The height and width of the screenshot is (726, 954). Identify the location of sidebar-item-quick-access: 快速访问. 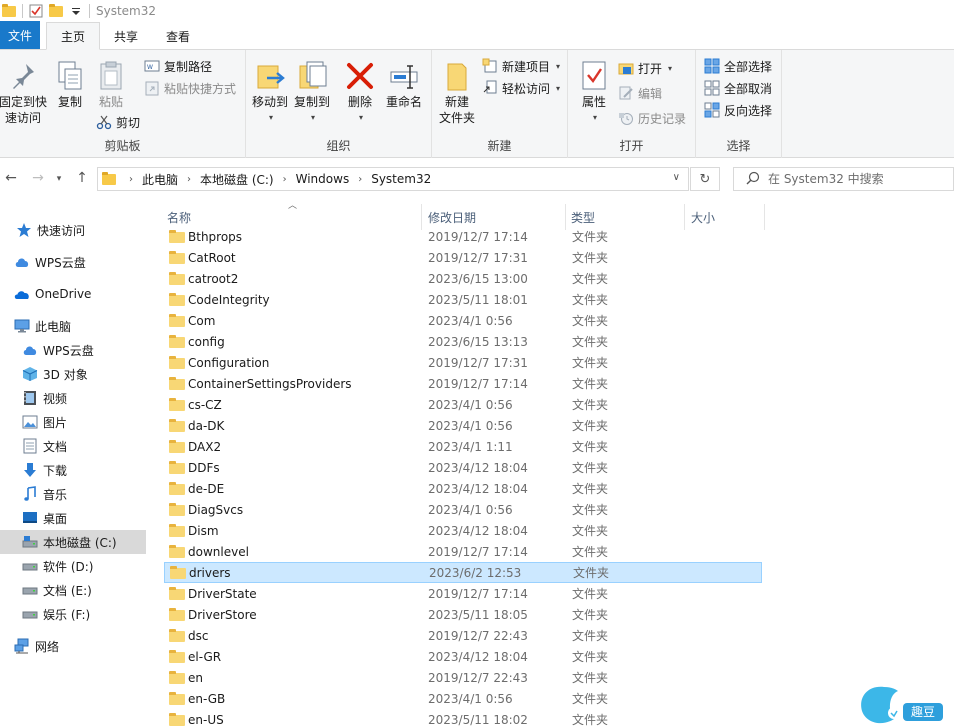
(73, 230).